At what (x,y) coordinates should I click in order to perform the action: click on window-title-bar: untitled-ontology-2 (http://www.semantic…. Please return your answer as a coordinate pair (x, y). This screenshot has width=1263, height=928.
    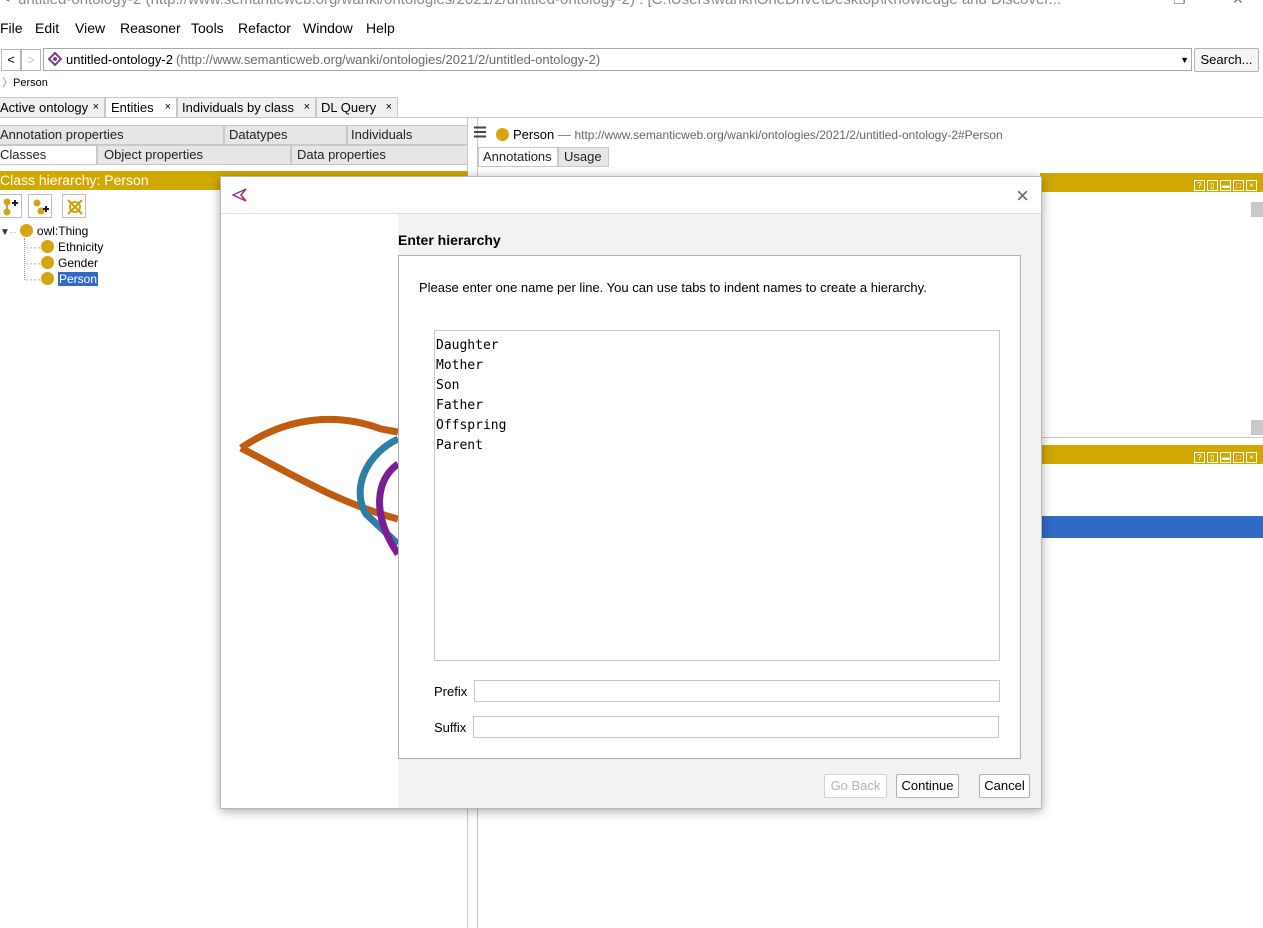
    Looking at the image, I should click on (631, 4).